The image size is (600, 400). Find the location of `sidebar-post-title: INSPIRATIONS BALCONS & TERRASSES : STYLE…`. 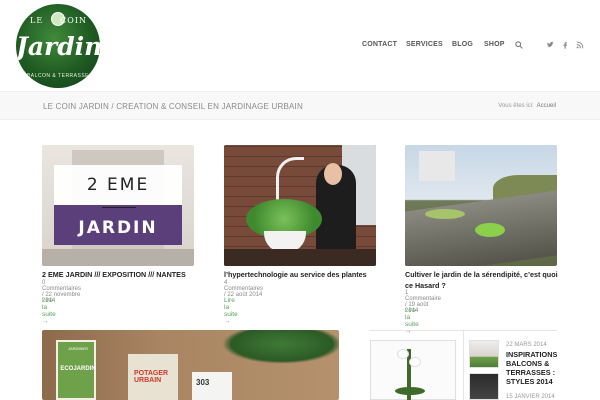

sidebar-post-title: INSPIRATIONS BALCONS & TERRASSES : STYLE… is located at coordinates (536, 368).